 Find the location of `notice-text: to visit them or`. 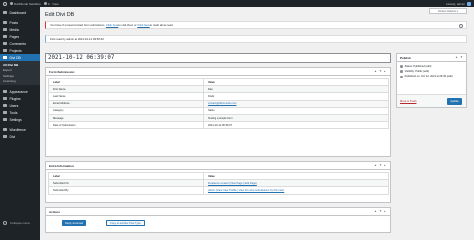

notice-text: to visit them or is located at coordinates (127, 25).